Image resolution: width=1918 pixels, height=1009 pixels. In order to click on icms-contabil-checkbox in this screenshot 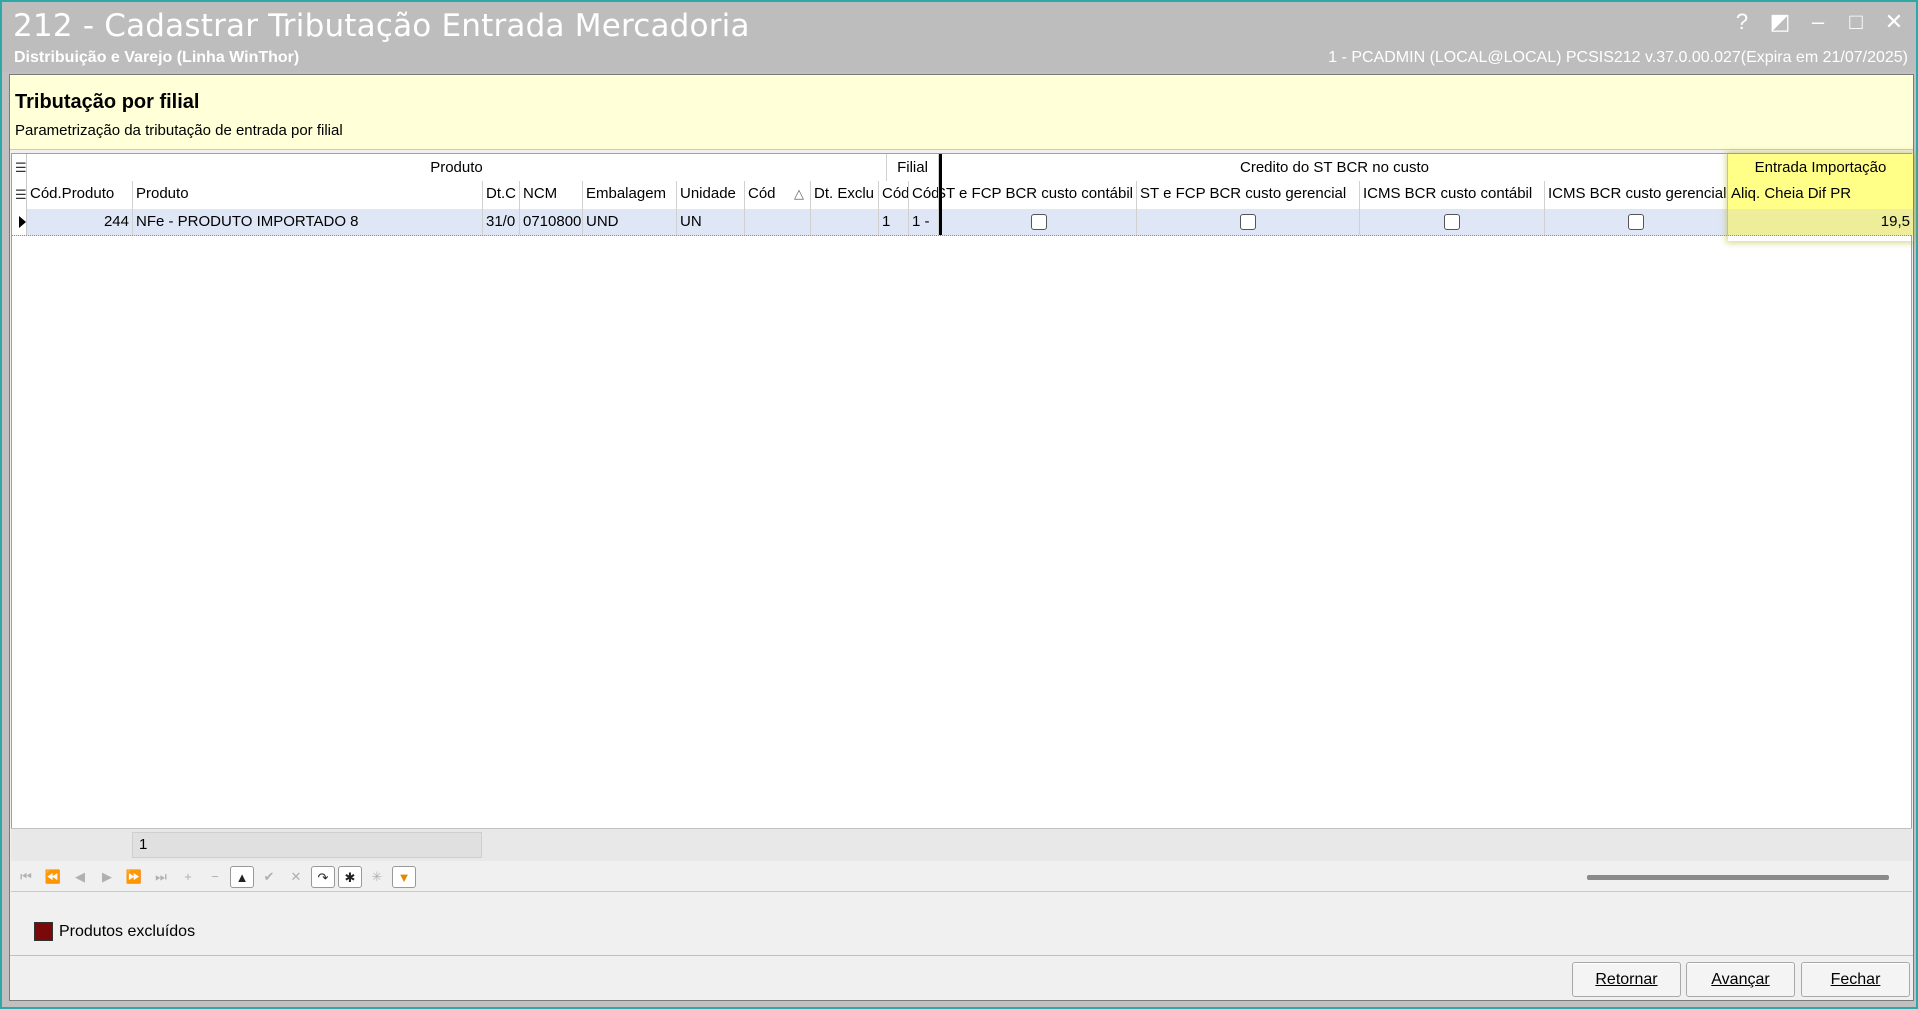, I will do `click(1452, 222)`.